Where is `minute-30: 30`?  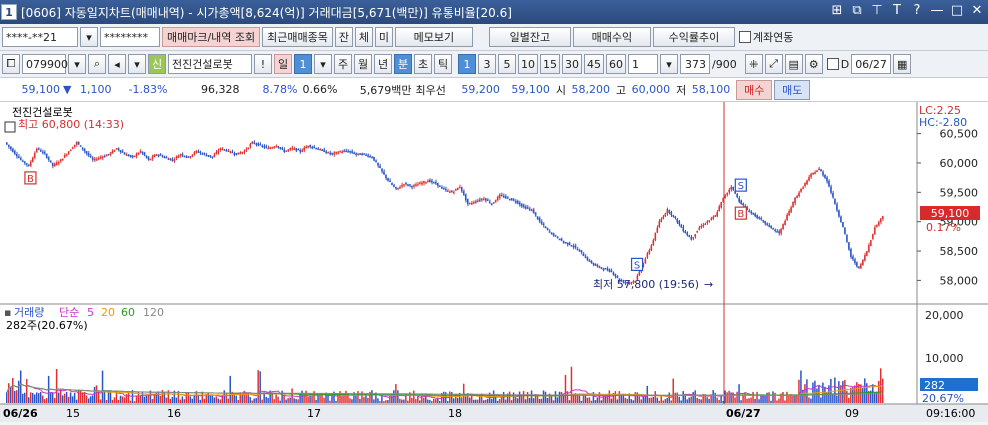
minute-30: 30 is located at coordinates (572, 64).